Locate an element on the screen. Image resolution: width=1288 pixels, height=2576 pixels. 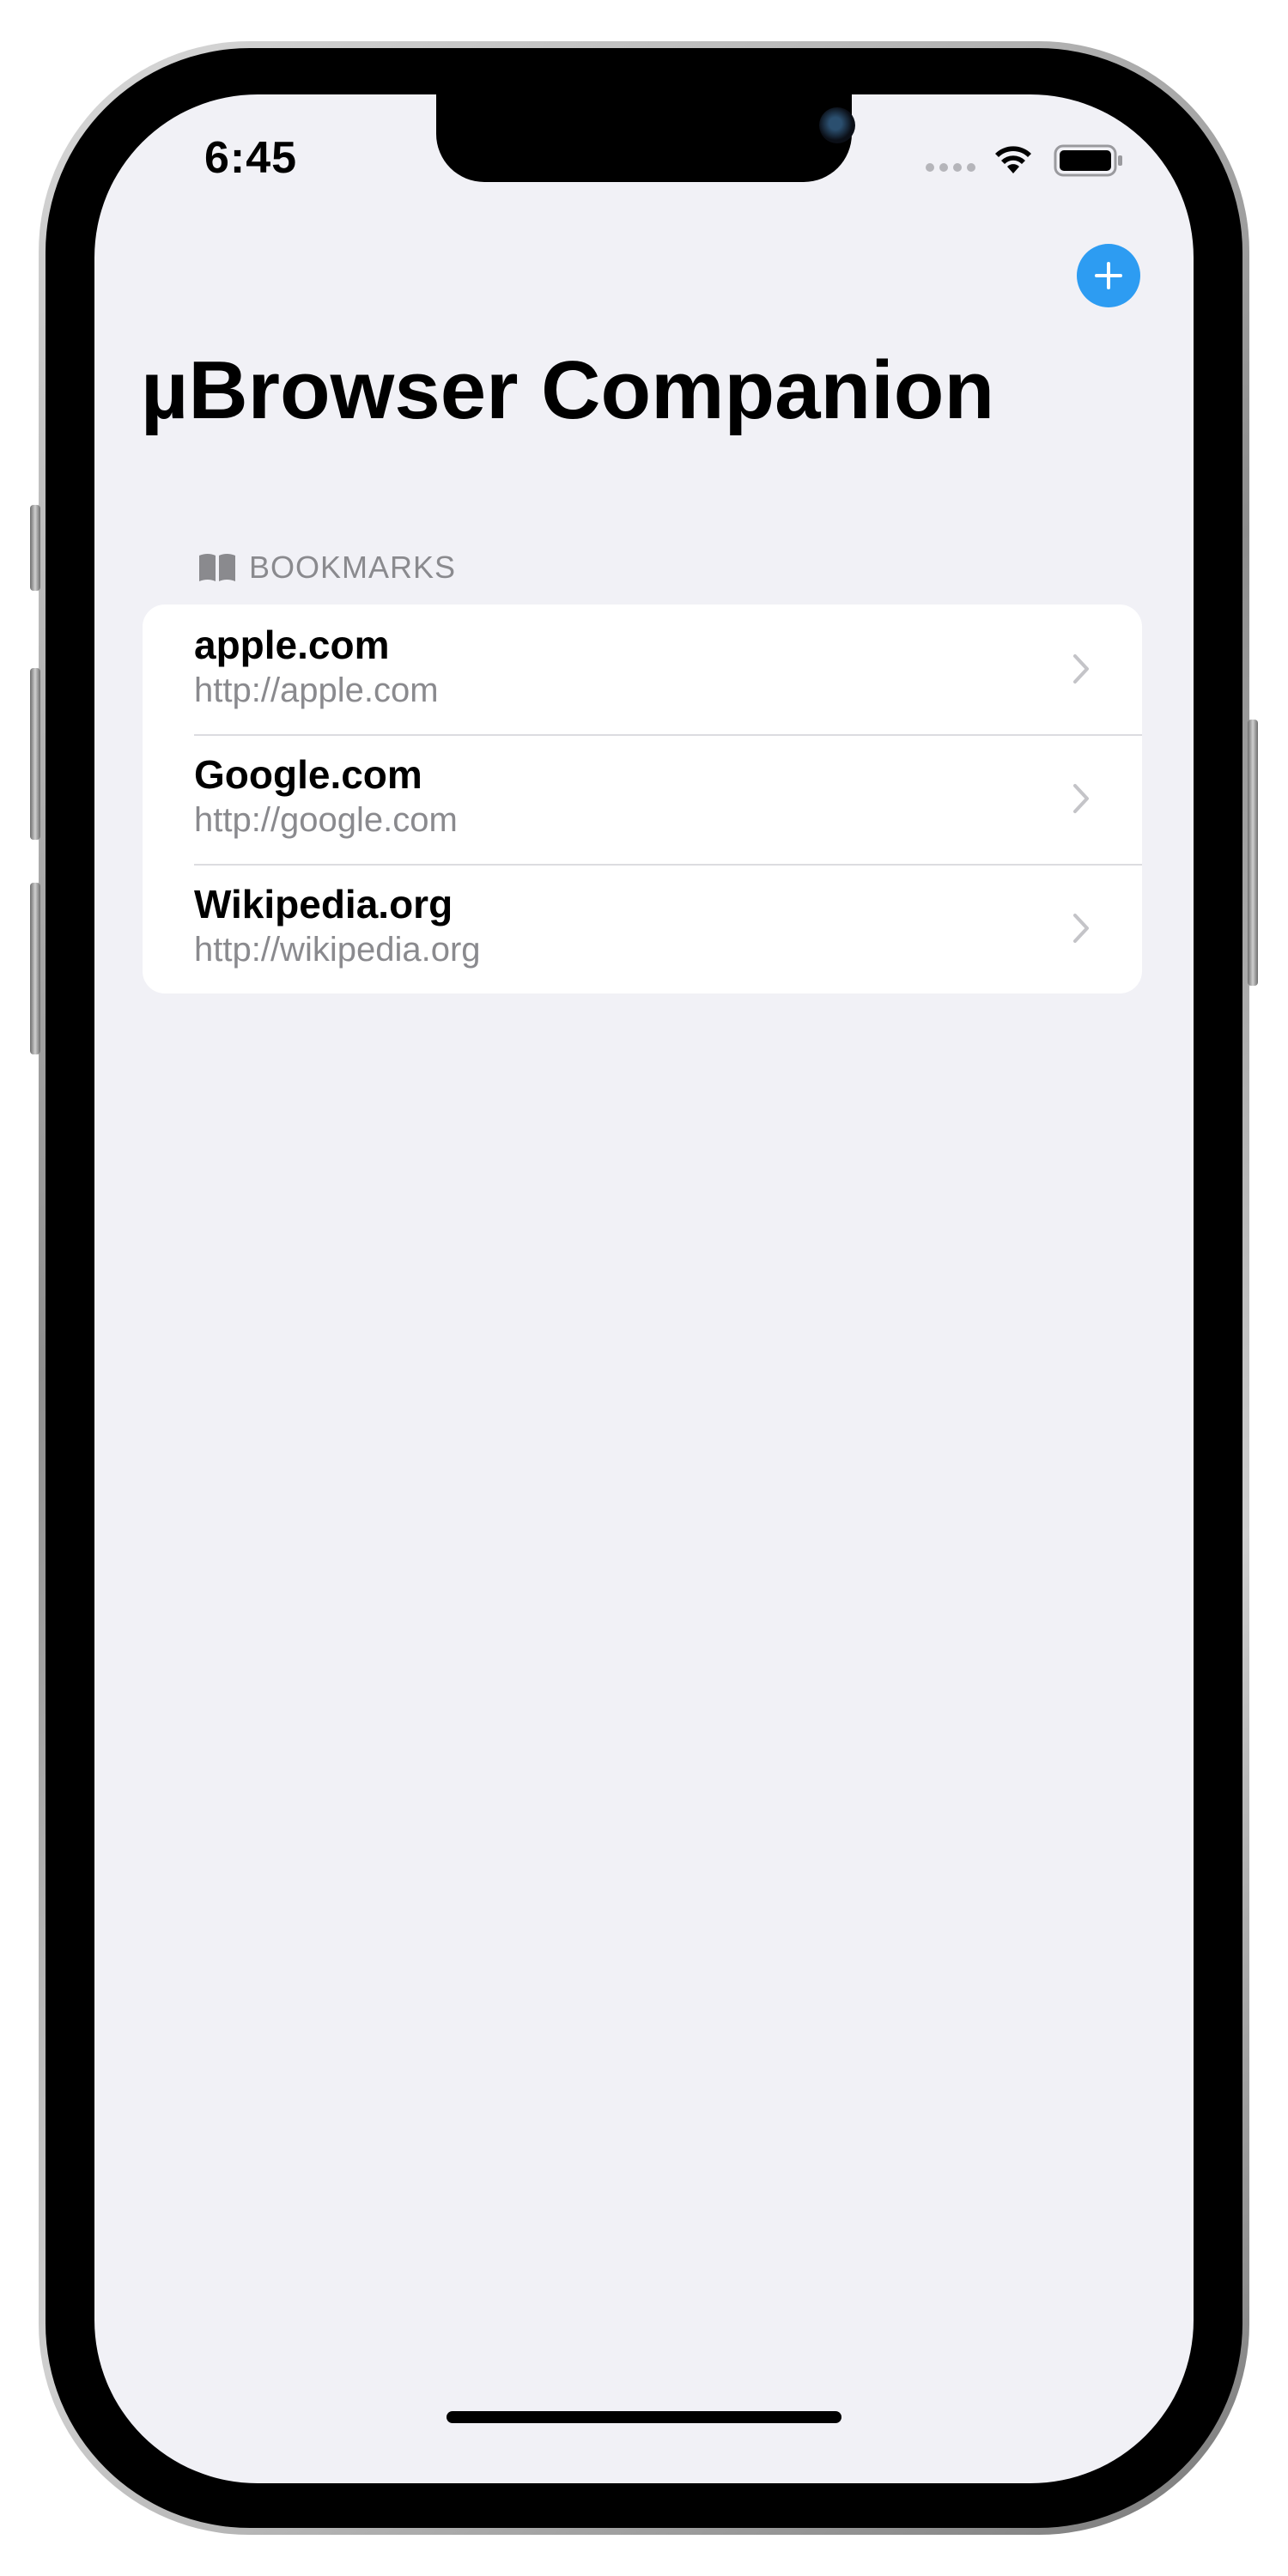
home-indicator is located at coordinates (644, 2417).